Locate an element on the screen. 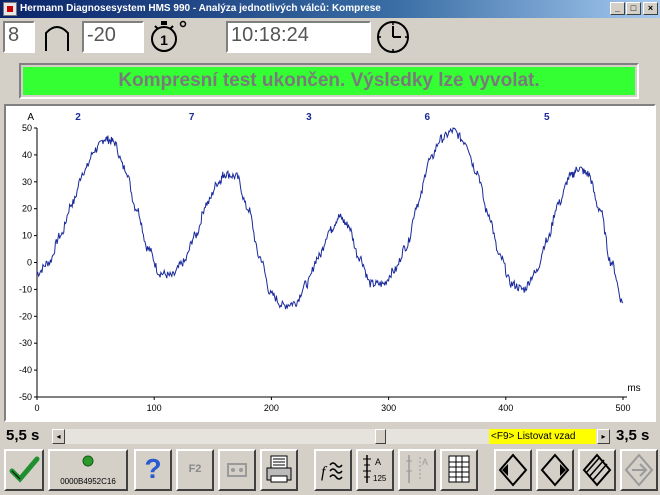 This screenshot has width=660, height=495. stopwatch-icon: 1 is located at coordinates (169, 36).